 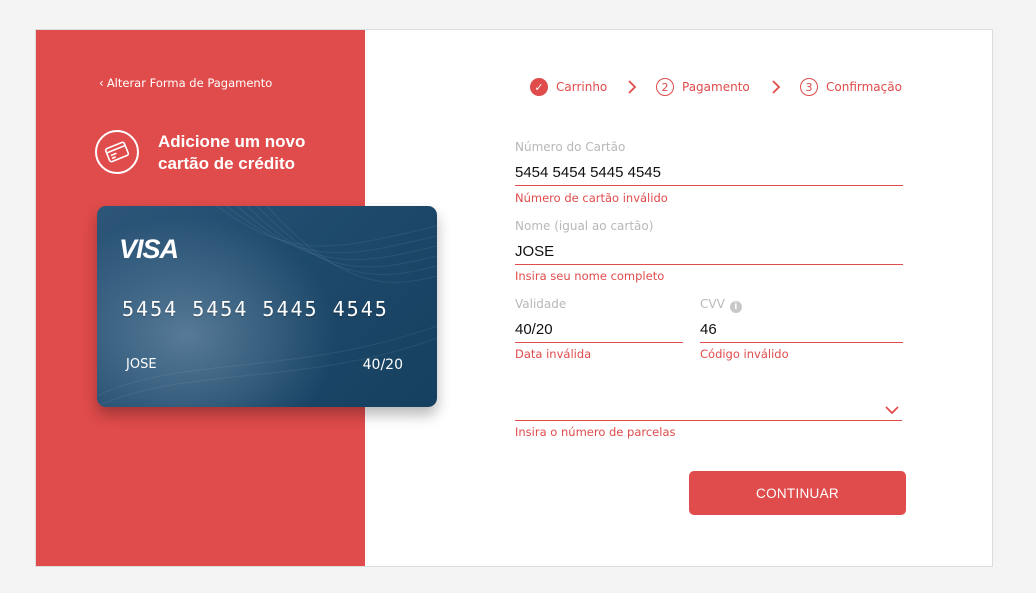 What do you see at coordinates (712, 304) in the screenshot?
I see `cvv-label: CVV` at bounding box center [712, 304].